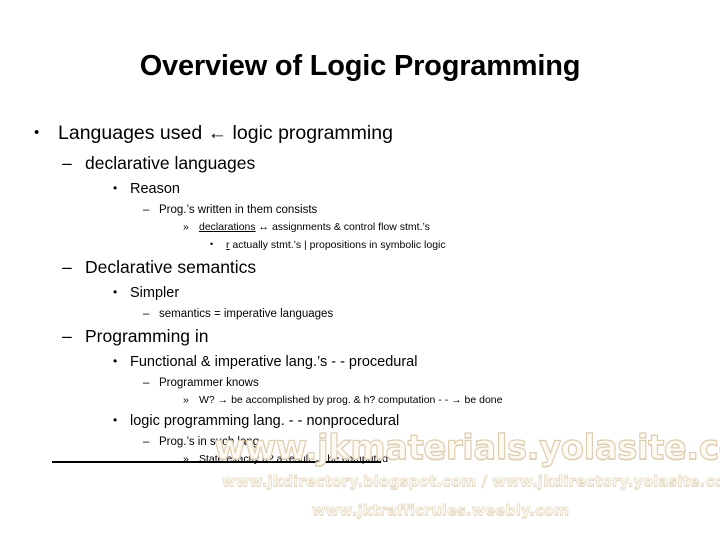 This screenshot has width=720, height=540. I want to click on outline-item-label-rest: ↔ assignments & control flow stmt.’s, so click(342, 227).